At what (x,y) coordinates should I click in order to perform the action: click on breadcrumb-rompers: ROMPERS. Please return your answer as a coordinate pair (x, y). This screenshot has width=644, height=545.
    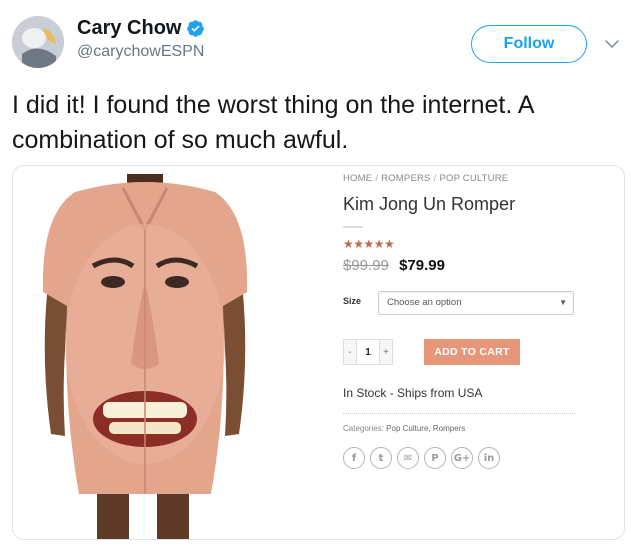
    Looking at the image, I should click on (405, 178).